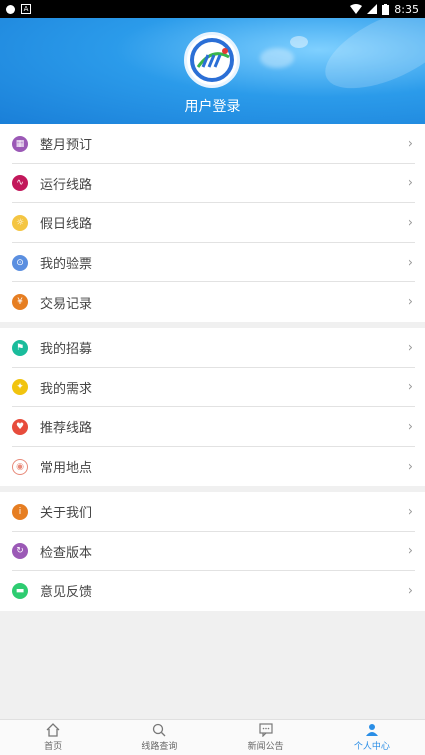  I want to click on ticket-icon: ⊙, so click(20, 262).